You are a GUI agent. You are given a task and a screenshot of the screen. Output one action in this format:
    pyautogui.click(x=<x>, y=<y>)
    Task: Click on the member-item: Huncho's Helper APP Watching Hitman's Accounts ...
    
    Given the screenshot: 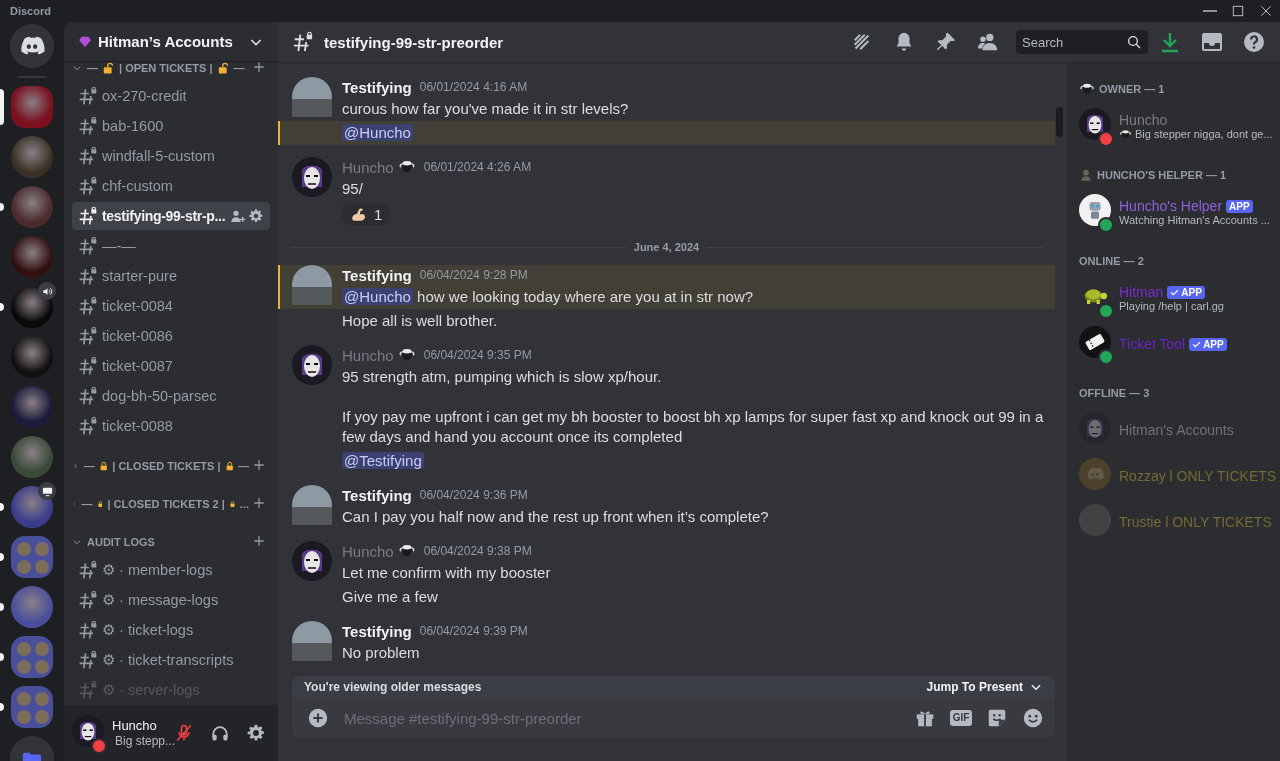 What is the action you would take?
    pyautogui.click(x=1177, y=212)
    